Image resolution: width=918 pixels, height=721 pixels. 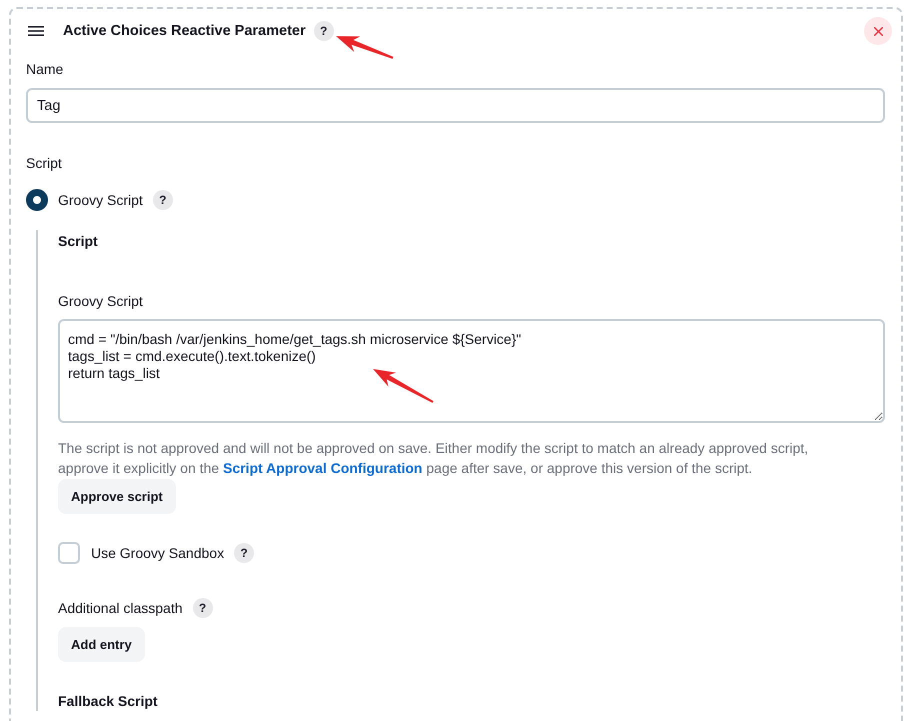 I want to click on name-field: Tag, so click(x=455, y=105).